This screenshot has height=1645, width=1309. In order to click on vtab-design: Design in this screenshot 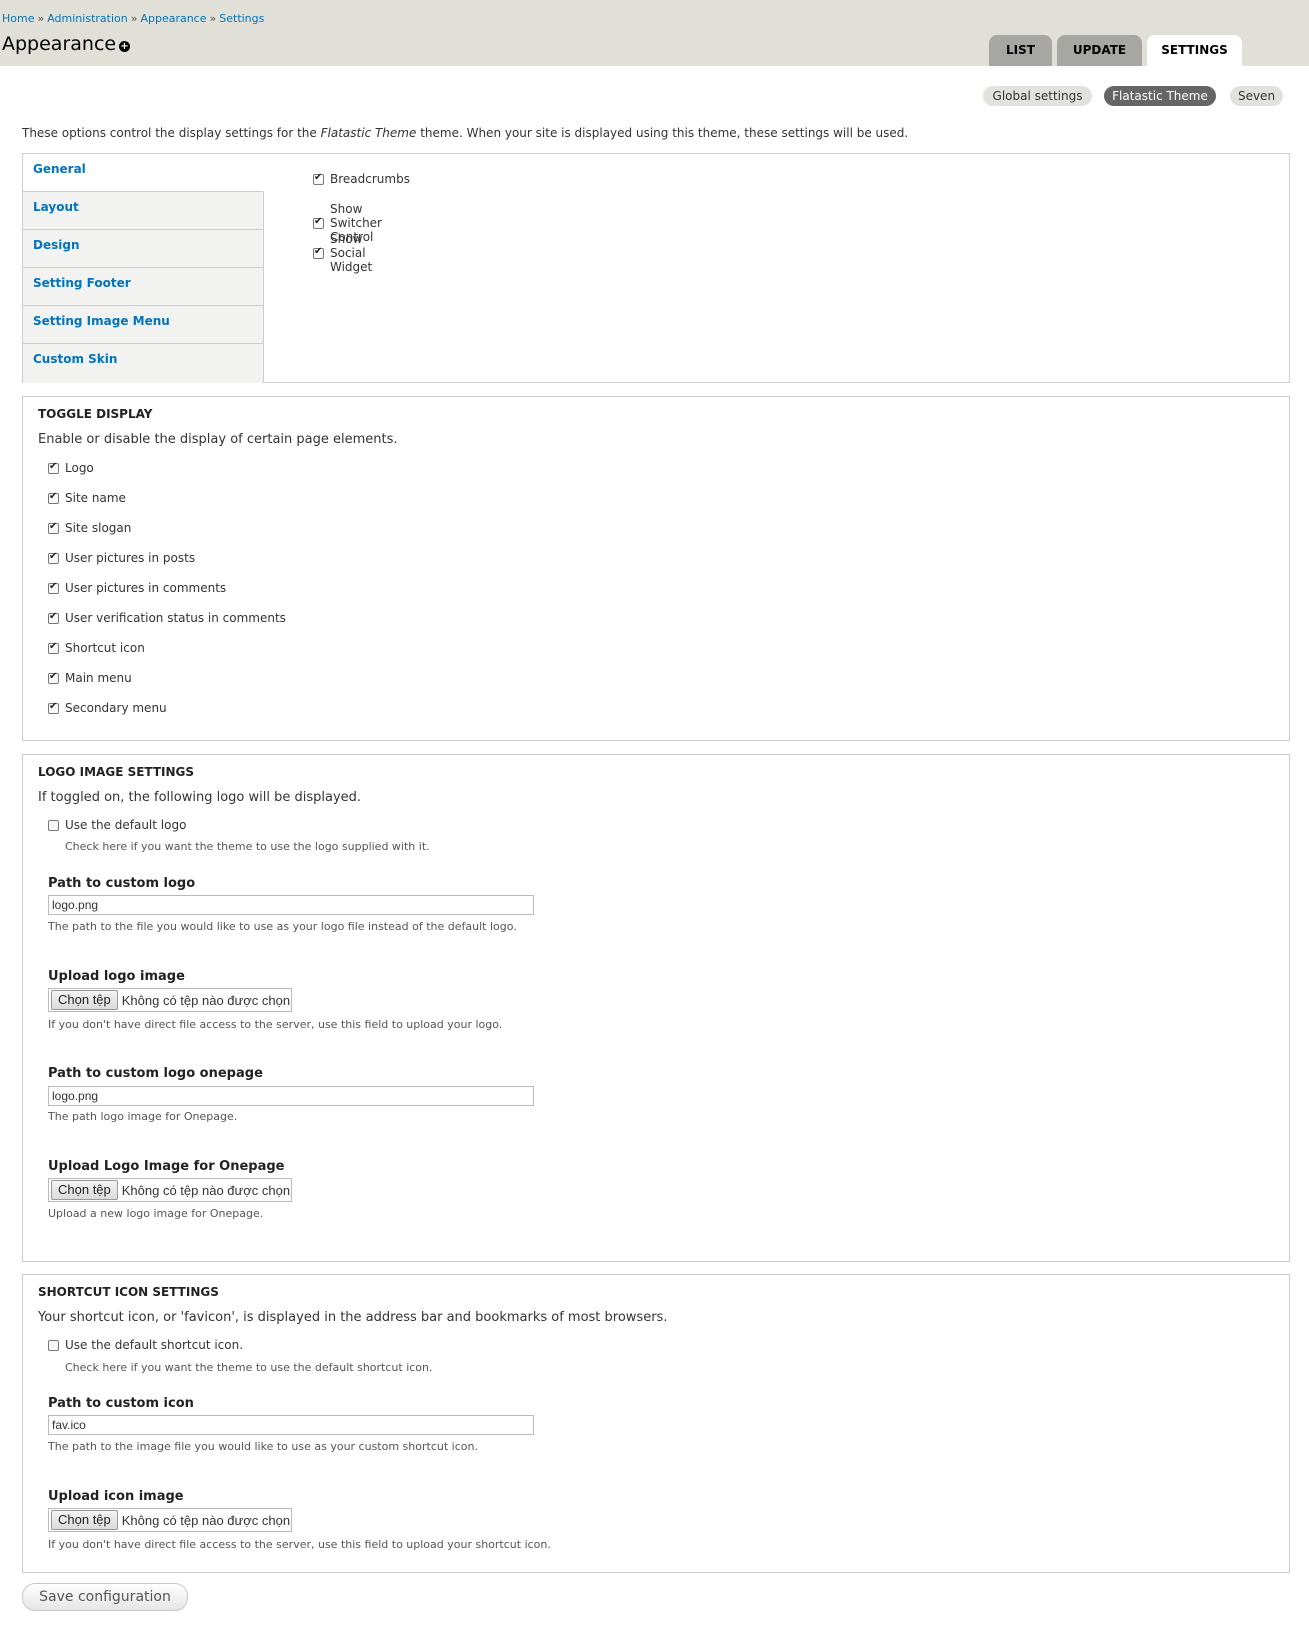, I will do `click(143, 249)`.